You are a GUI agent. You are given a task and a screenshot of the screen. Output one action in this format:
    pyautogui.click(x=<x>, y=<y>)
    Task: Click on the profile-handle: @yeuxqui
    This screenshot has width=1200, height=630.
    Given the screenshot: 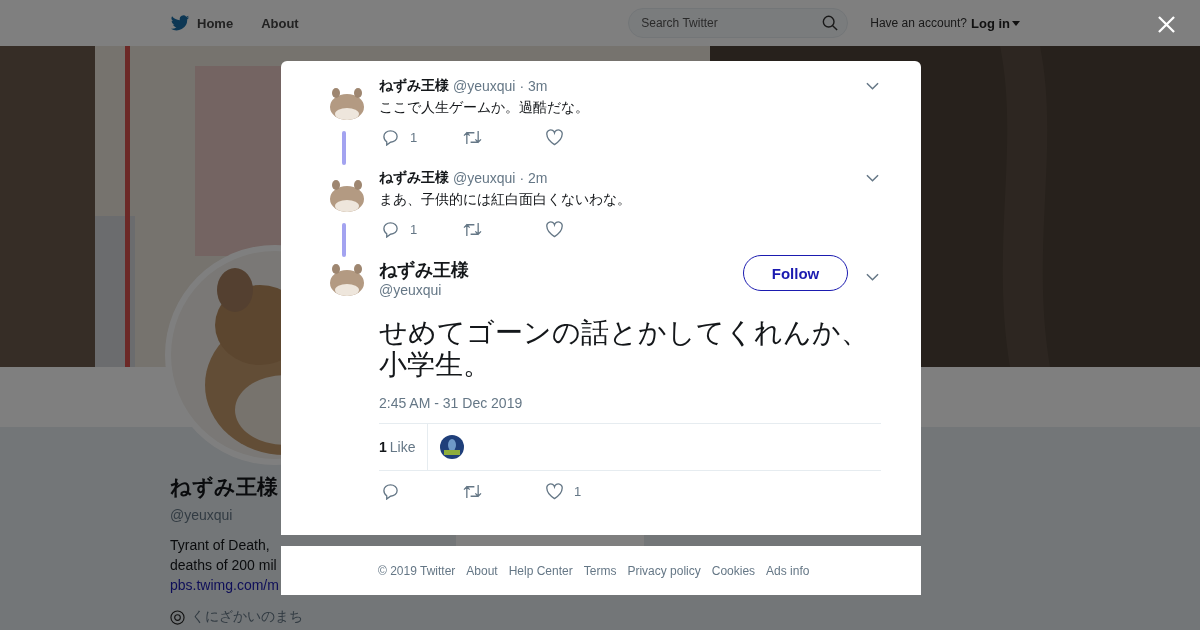 What is the action you would take?
    pyautogui.click(x=202, y=515)
    